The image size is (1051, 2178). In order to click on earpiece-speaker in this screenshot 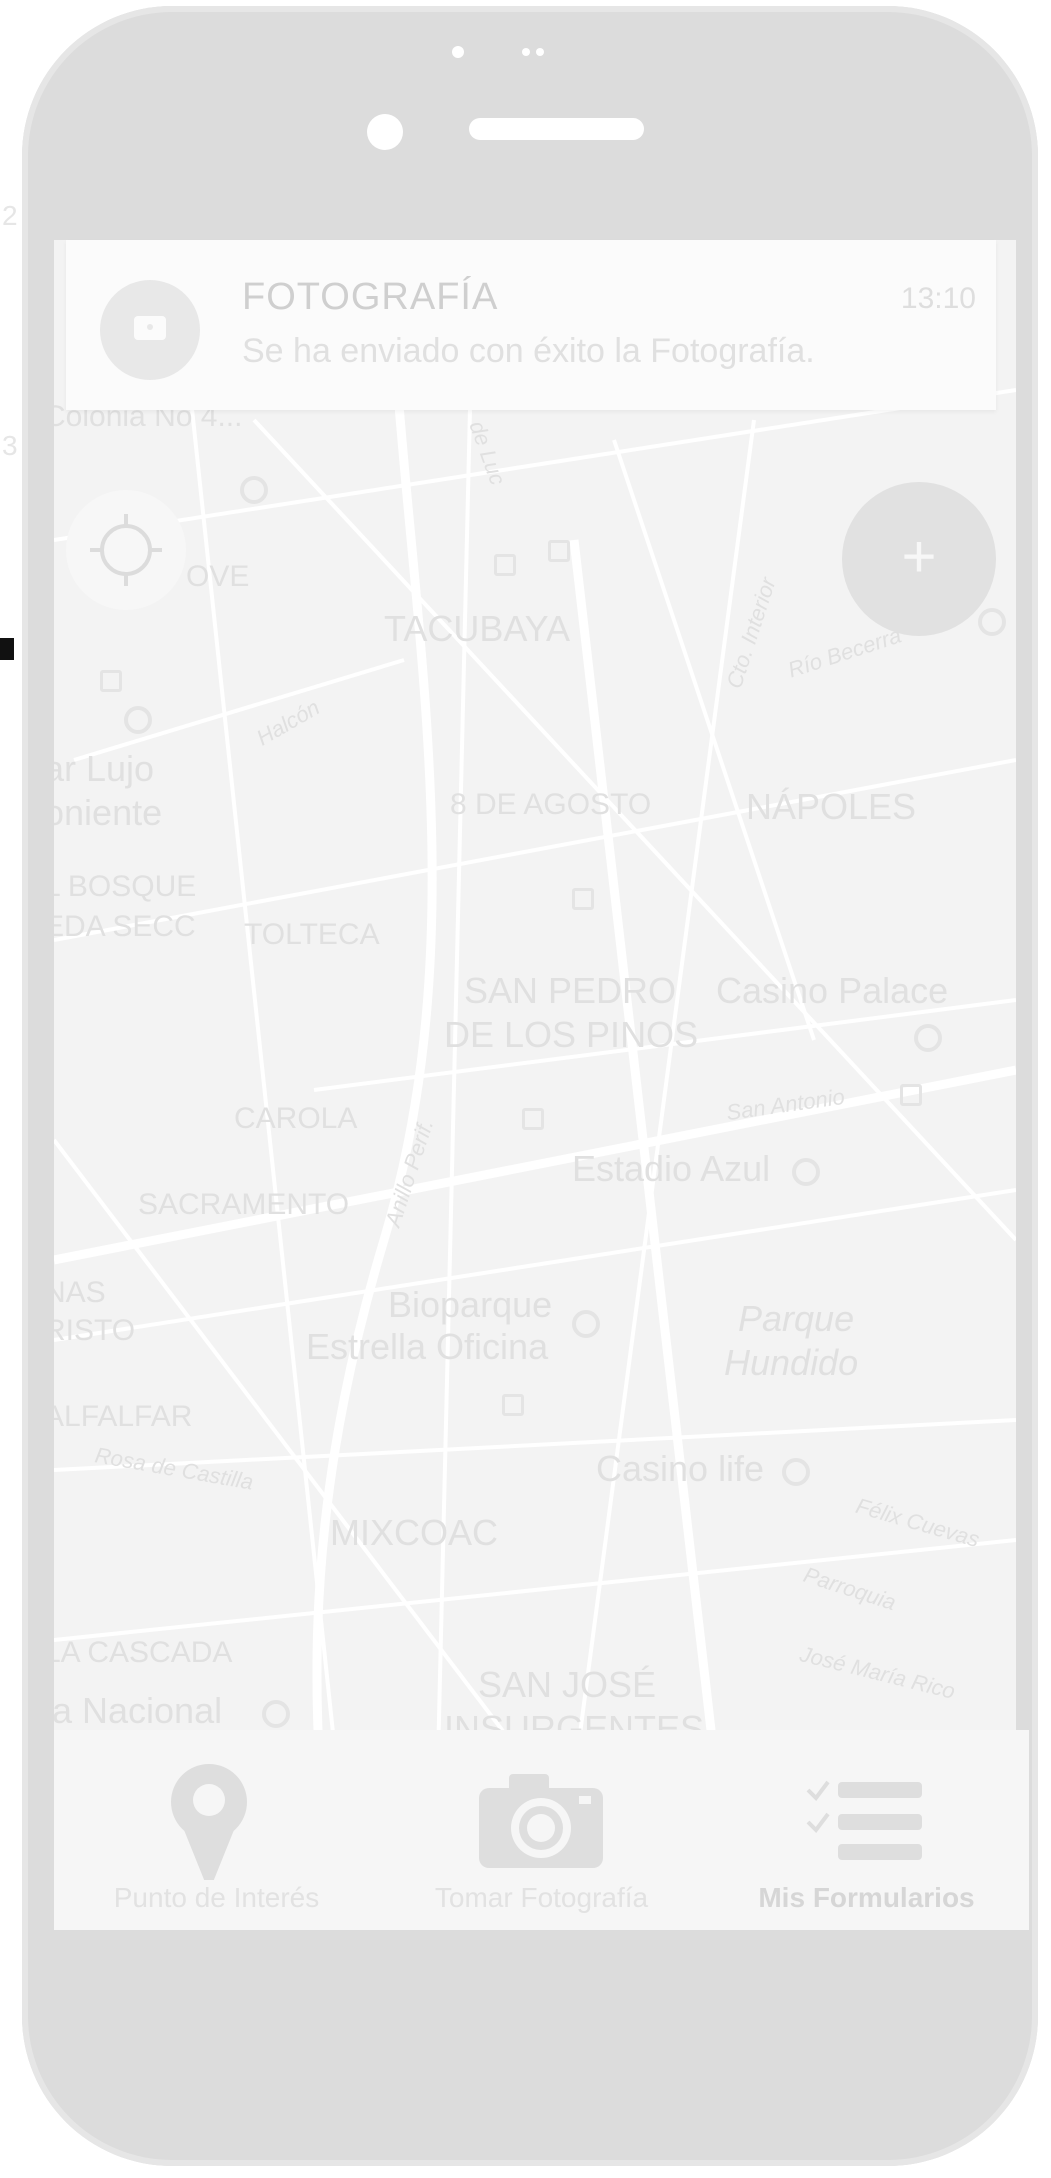, I will do `click(556, 129)`.